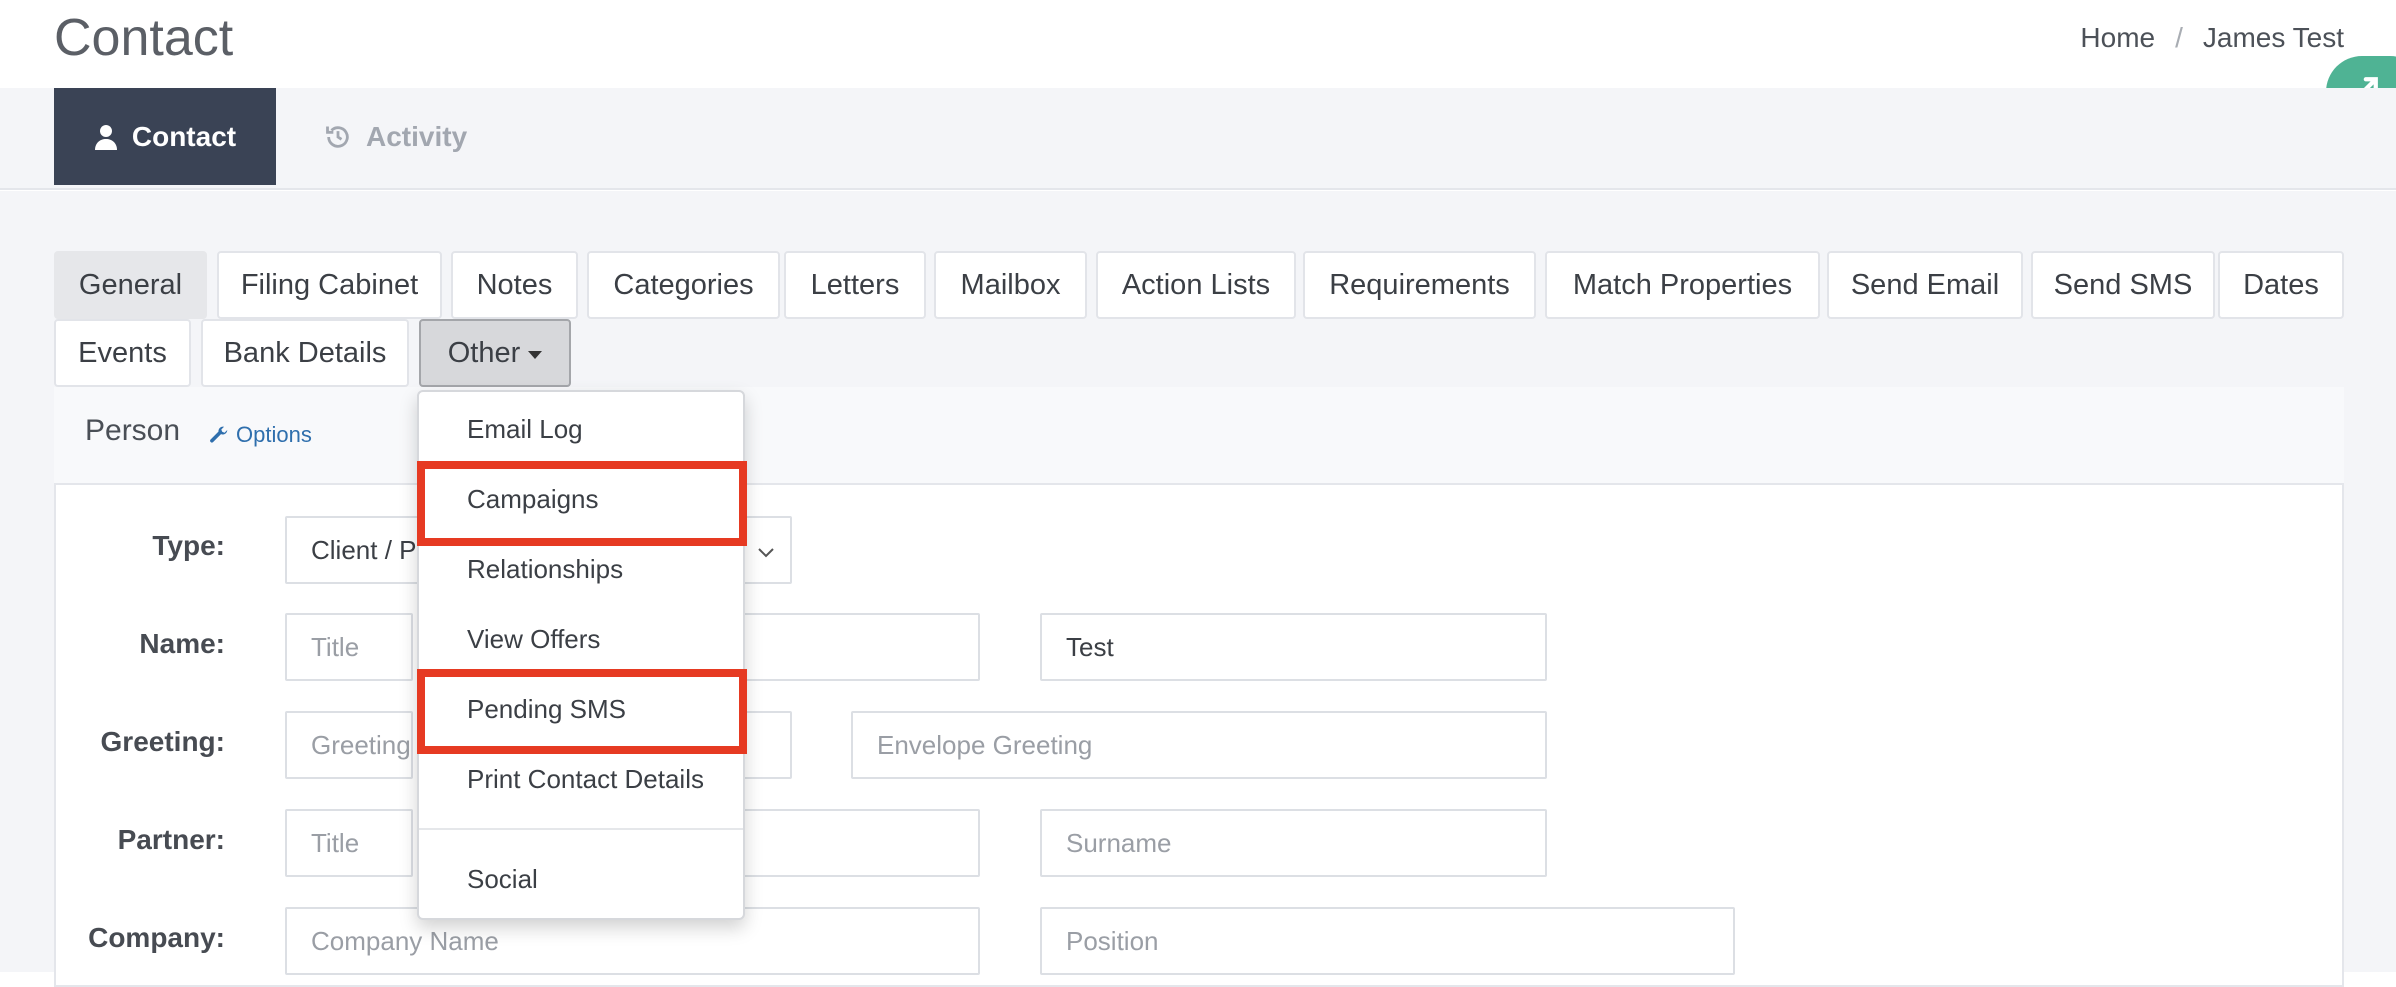  What do you see at coordinates (364, 549) in the screenshot?
I see `type-select-value: Client / P` at bounding box center [364, 549].